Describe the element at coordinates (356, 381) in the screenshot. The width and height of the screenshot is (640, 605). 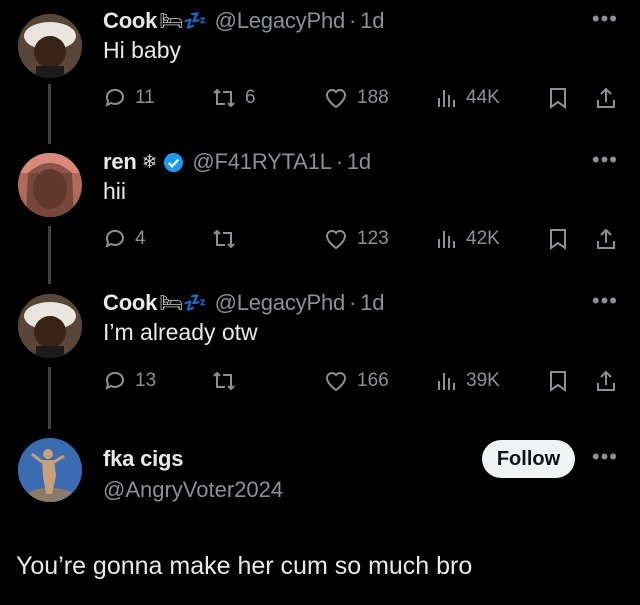
I see `like-button: 166` at that location.